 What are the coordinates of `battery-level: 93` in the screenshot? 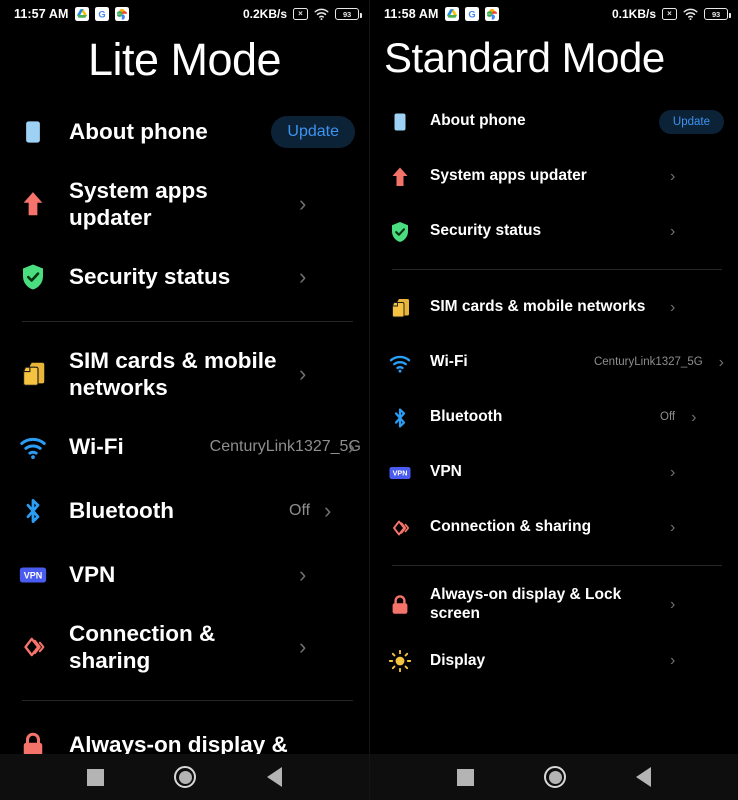 It's located at (347, 14).